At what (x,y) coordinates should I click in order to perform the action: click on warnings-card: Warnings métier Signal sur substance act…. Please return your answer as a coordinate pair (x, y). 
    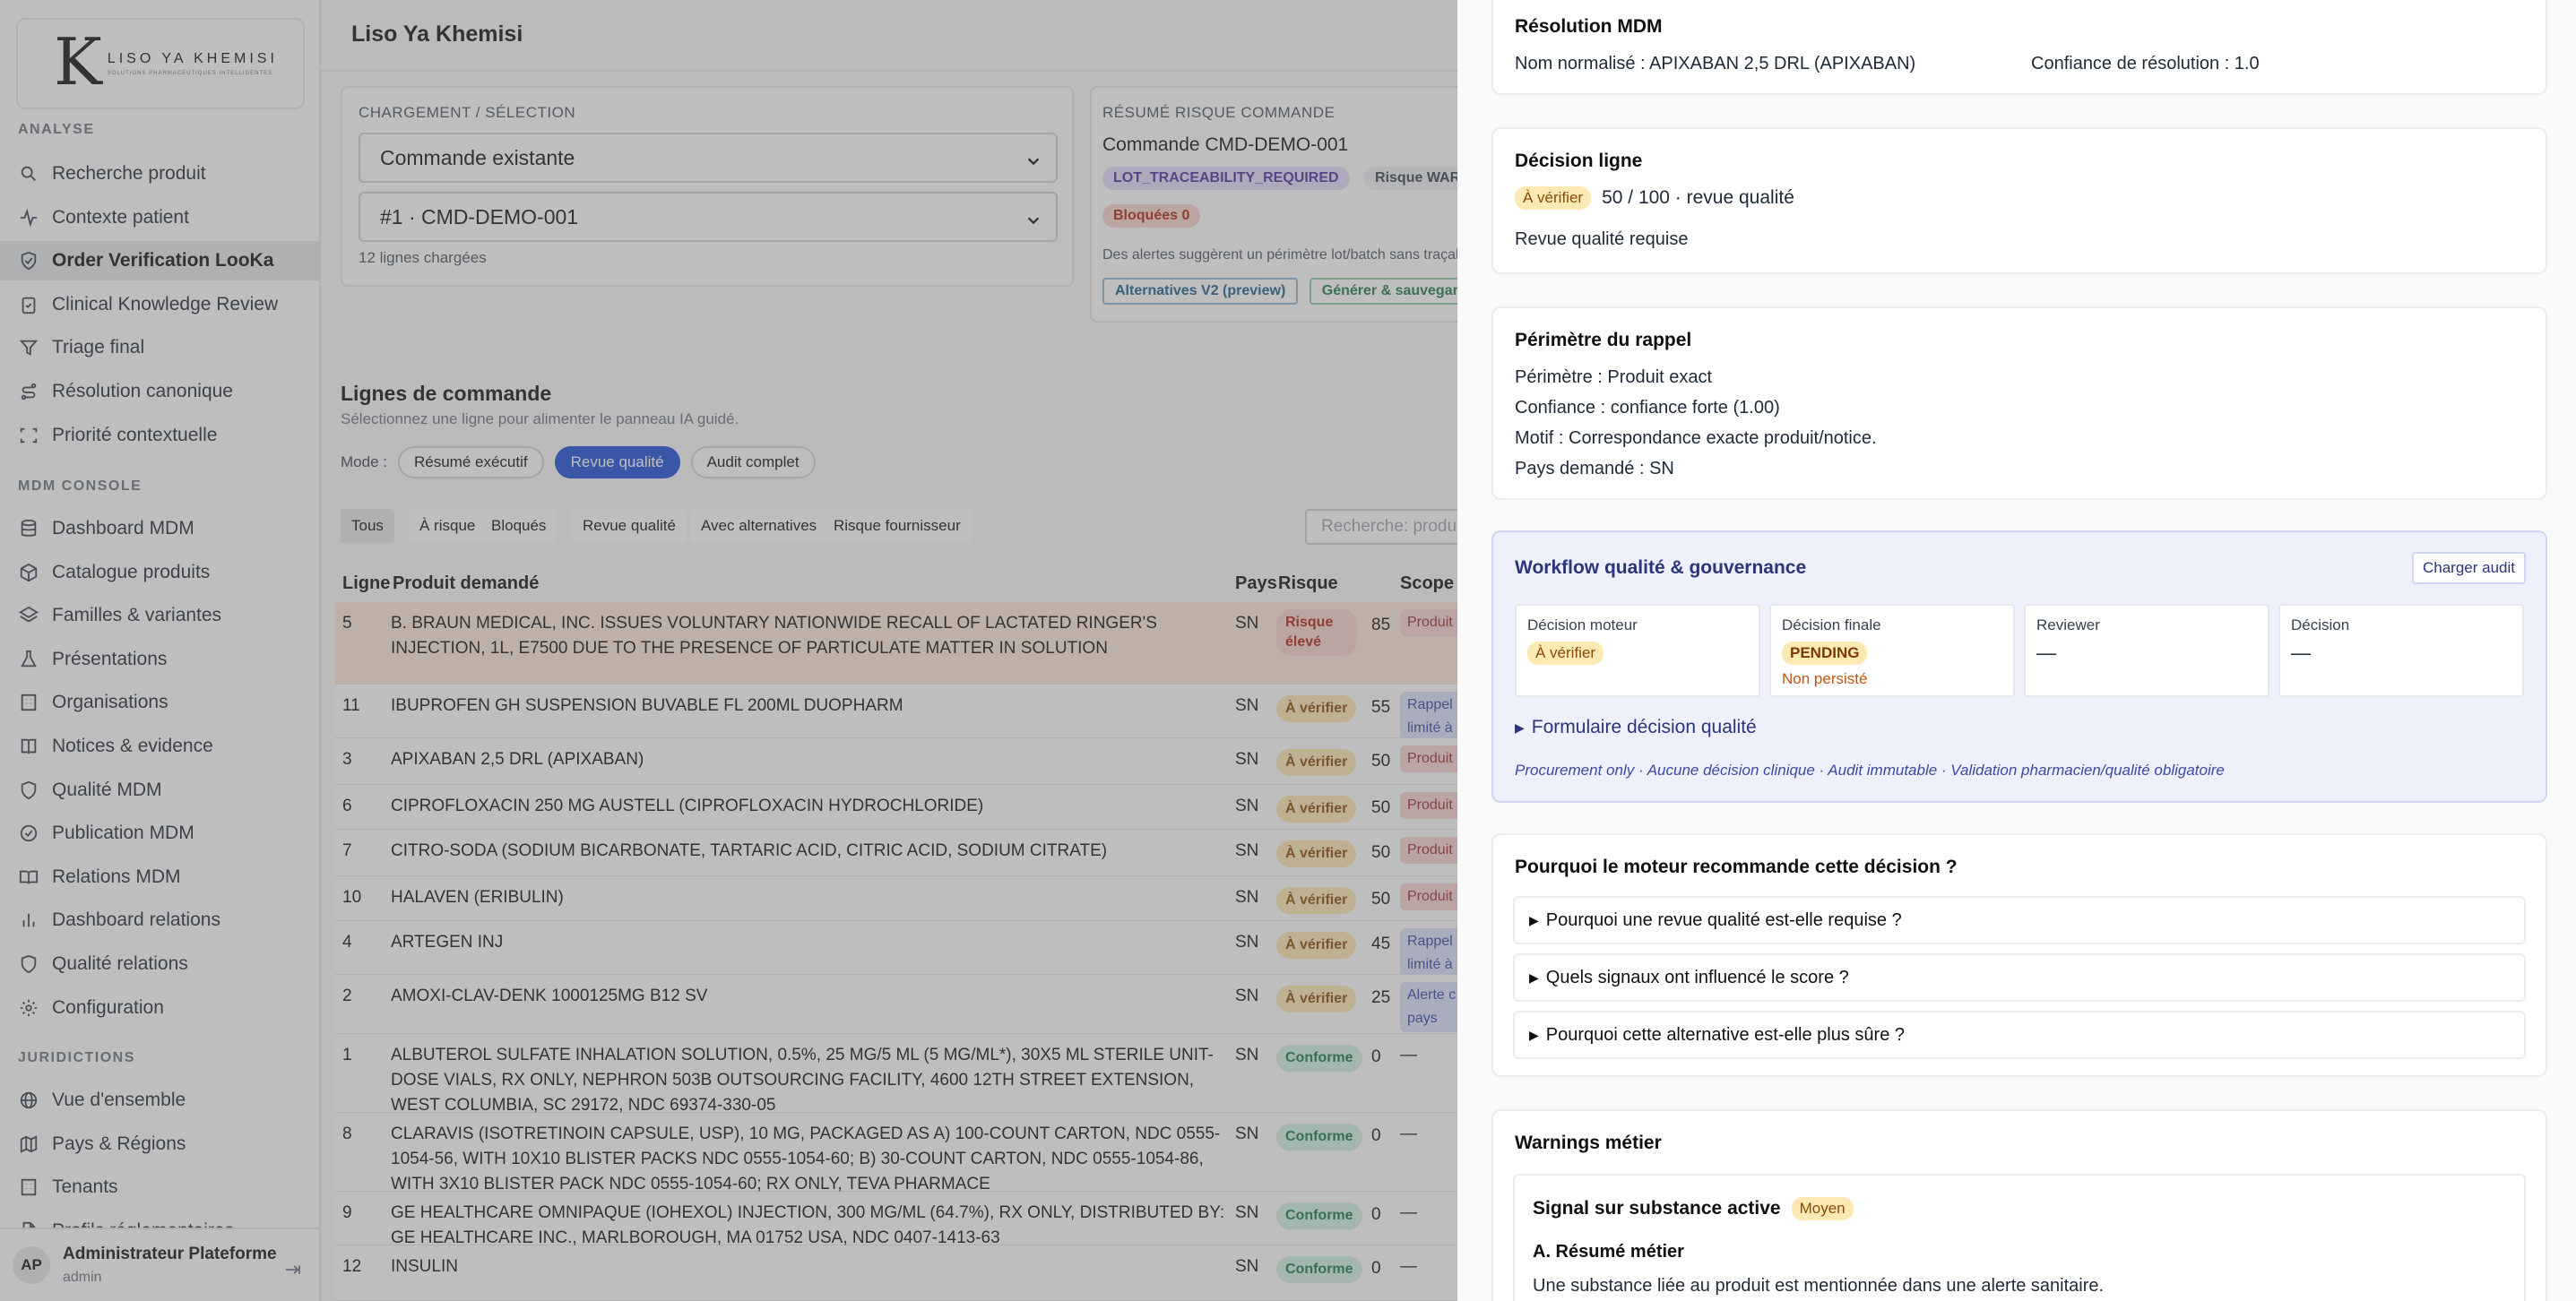
    Looking at the image, I should click on (2019, 1205).